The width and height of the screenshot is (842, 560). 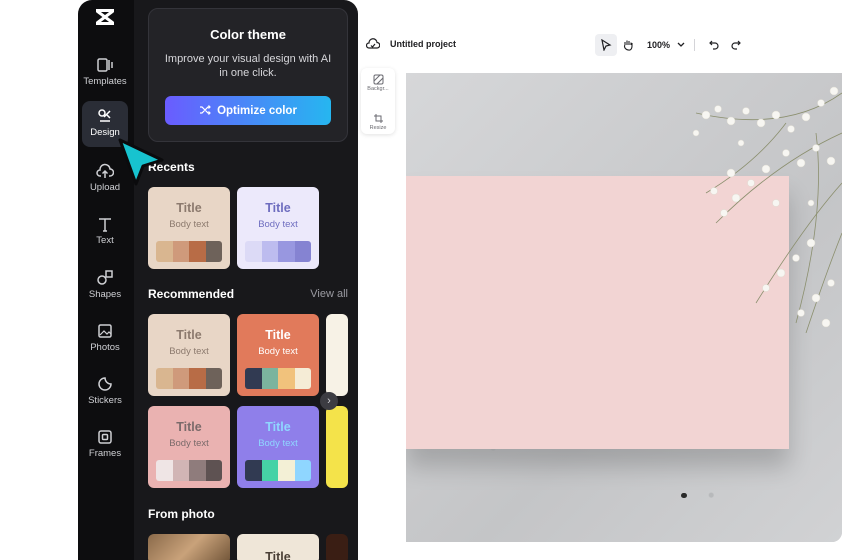 I want to click on text-icon, so click(x=105, y=225).